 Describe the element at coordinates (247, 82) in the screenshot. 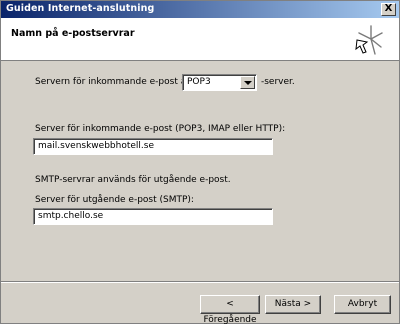

I see `chevron-down-icon` at that location.